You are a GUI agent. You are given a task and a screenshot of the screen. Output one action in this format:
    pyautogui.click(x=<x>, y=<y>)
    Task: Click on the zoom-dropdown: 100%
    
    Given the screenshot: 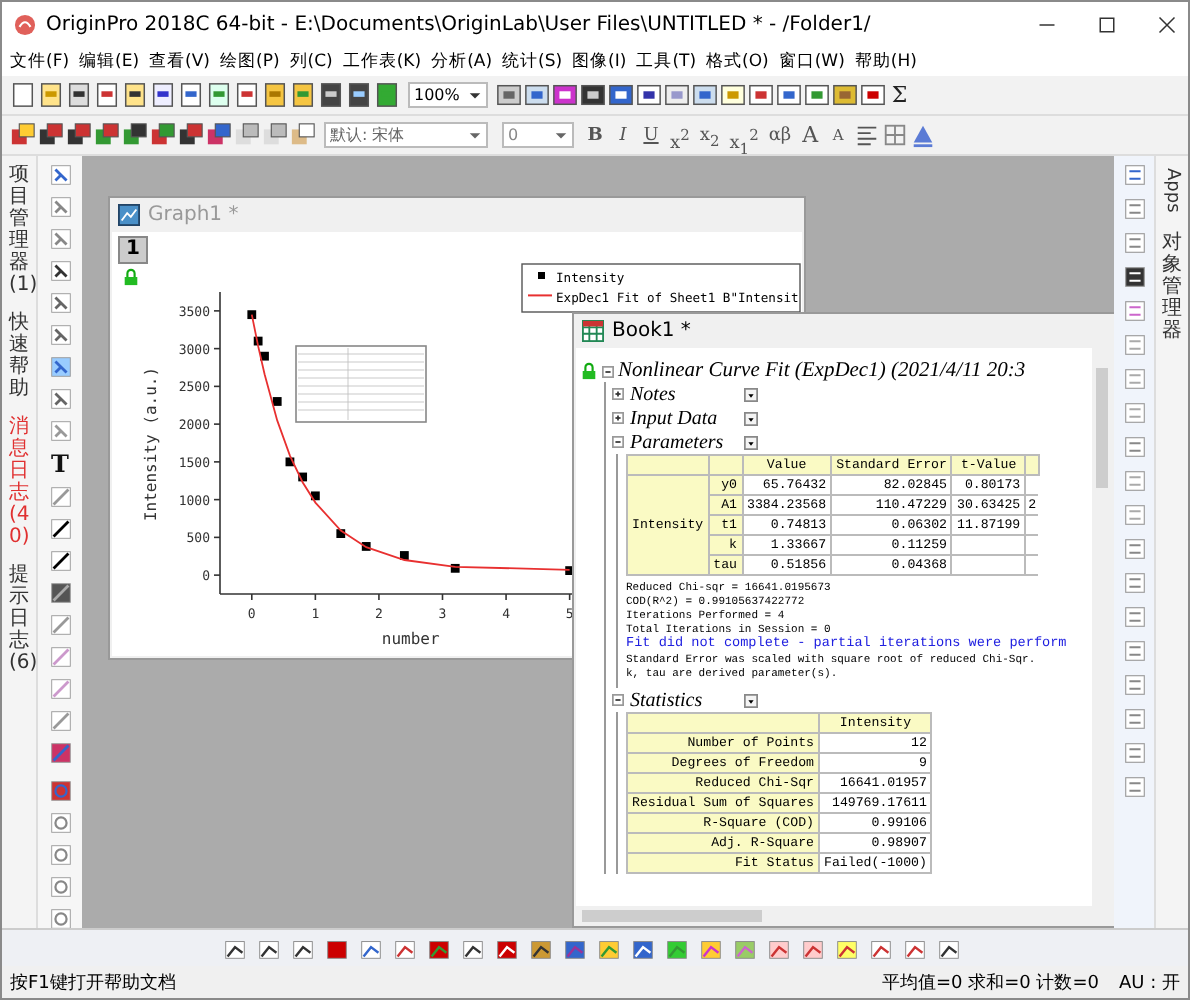 What is the action you would take?
    pyautogui.click(x=448, y=95)
    